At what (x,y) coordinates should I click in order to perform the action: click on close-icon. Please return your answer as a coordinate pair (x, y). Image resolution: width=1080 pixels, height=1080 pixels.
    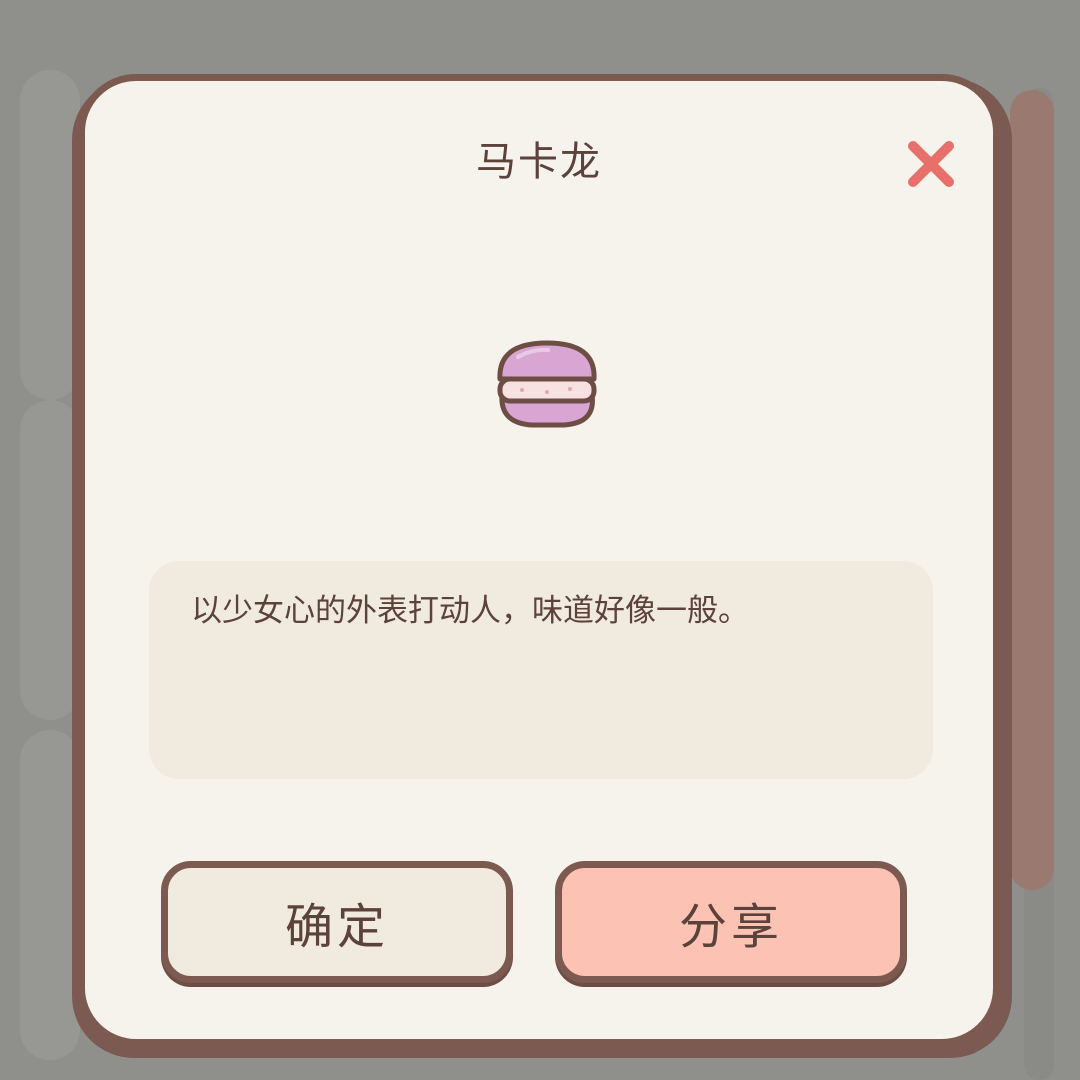
    Looking at the image, I should click on (931, 164).